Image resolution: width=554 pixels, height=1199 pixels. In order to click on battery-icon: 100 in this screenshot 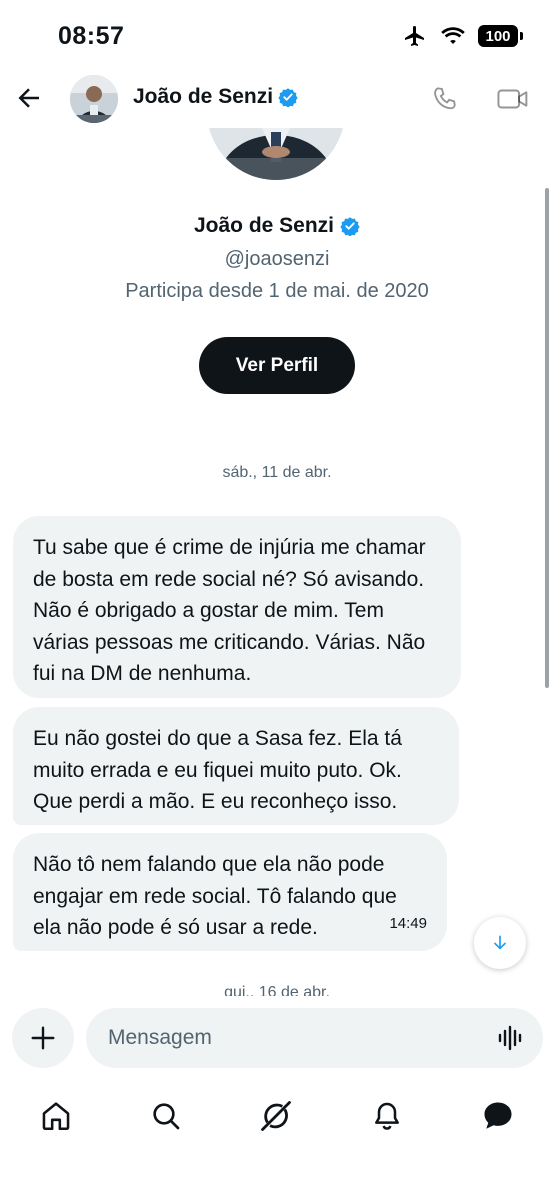, I will do `click(500, 36)`.